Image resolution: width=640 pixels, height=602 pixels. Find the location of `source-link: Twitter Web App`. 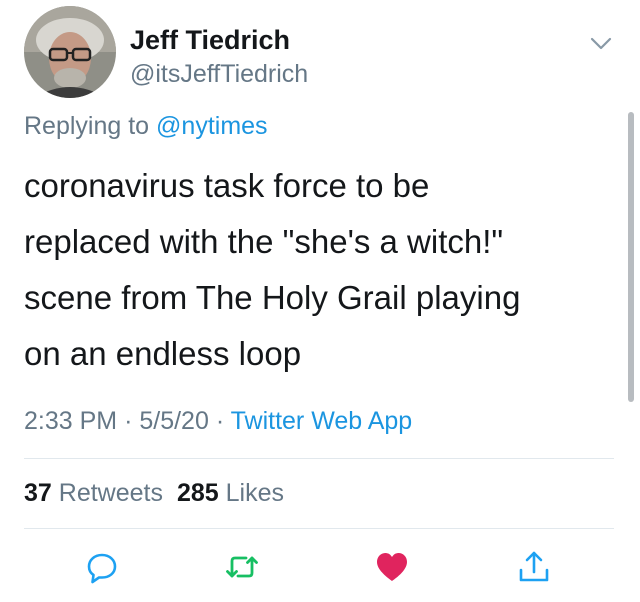

source-link: Twitter Web App is located at coordinates (322, 421).